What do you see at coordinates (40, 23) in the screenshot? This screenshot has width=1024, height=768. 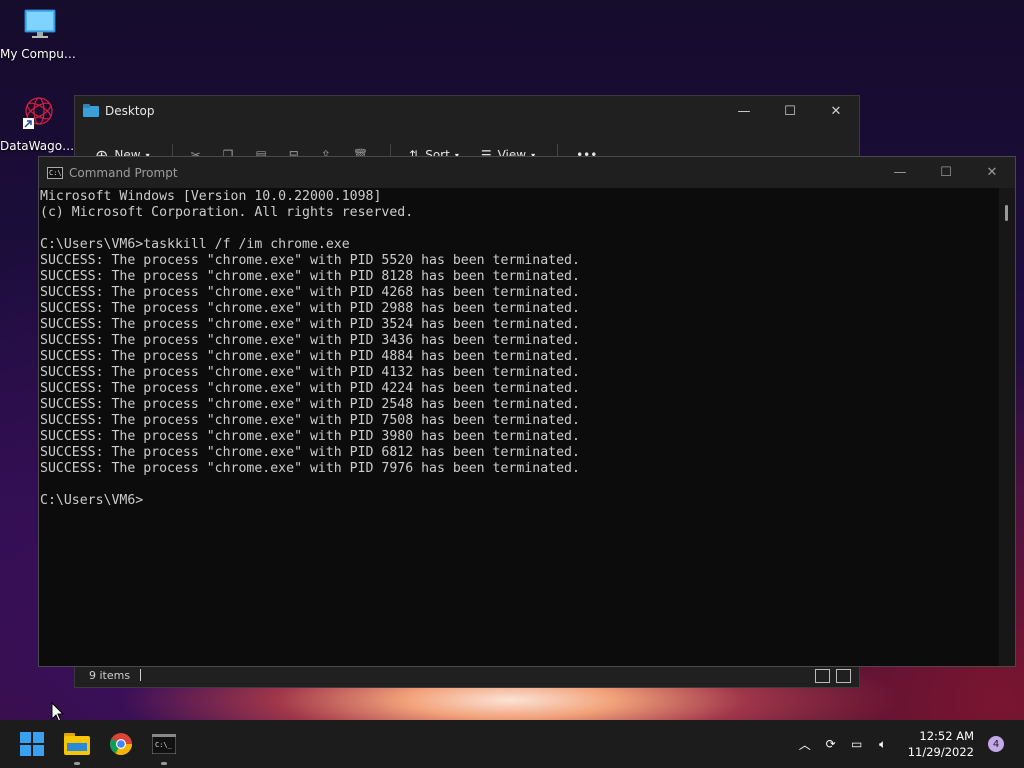 I see `monitor-icon` at bounding box center [40, 23].